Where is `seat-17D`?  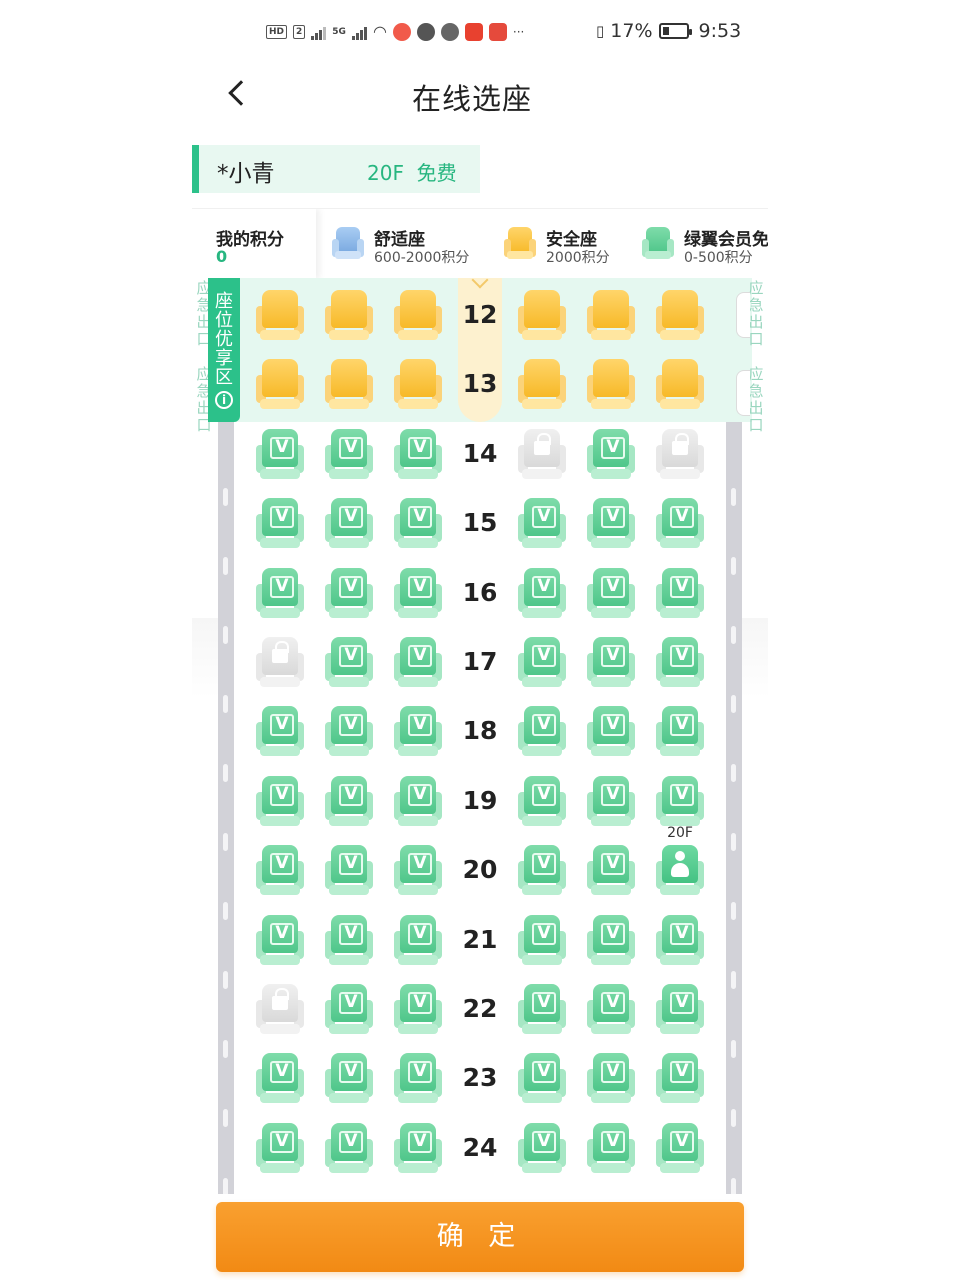 seat-17D is located at coordinates (542, 663).